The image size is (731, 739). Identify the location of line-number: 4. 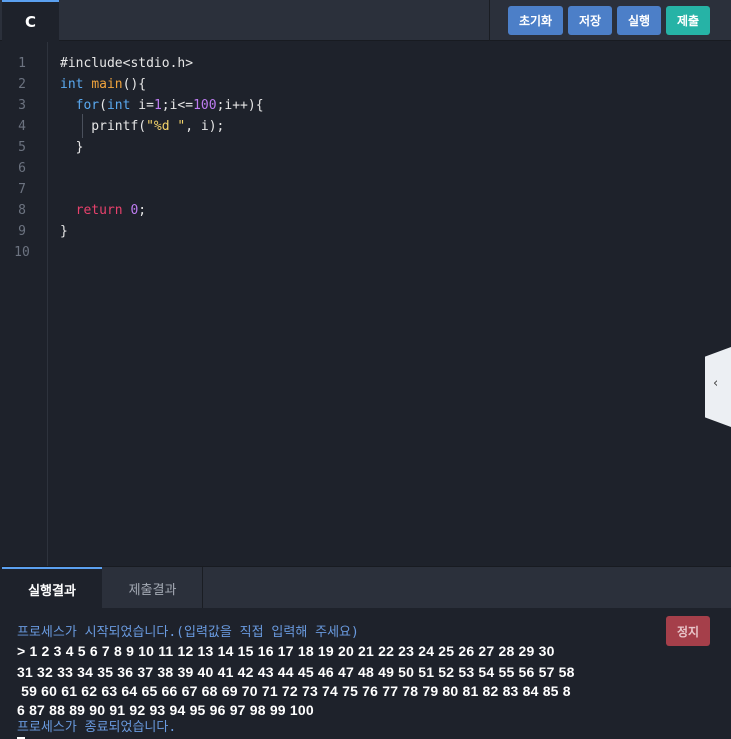
(22, 126).